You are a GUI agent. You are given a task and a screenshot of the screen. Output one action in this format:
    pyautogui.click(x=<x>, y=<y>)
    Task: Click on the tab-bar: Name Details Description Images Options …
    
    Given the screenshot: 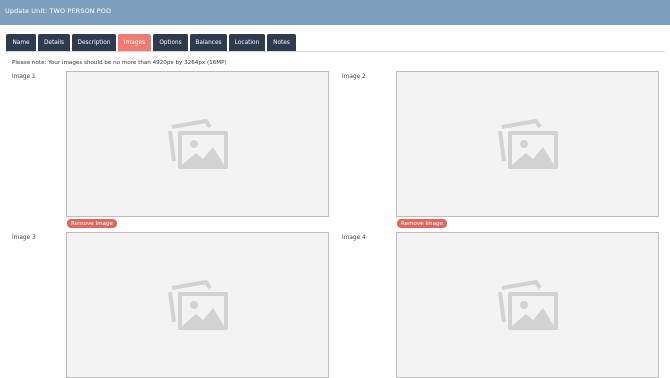 What is the action you would take?
    pyautogui.click(x=151, y=42)
    